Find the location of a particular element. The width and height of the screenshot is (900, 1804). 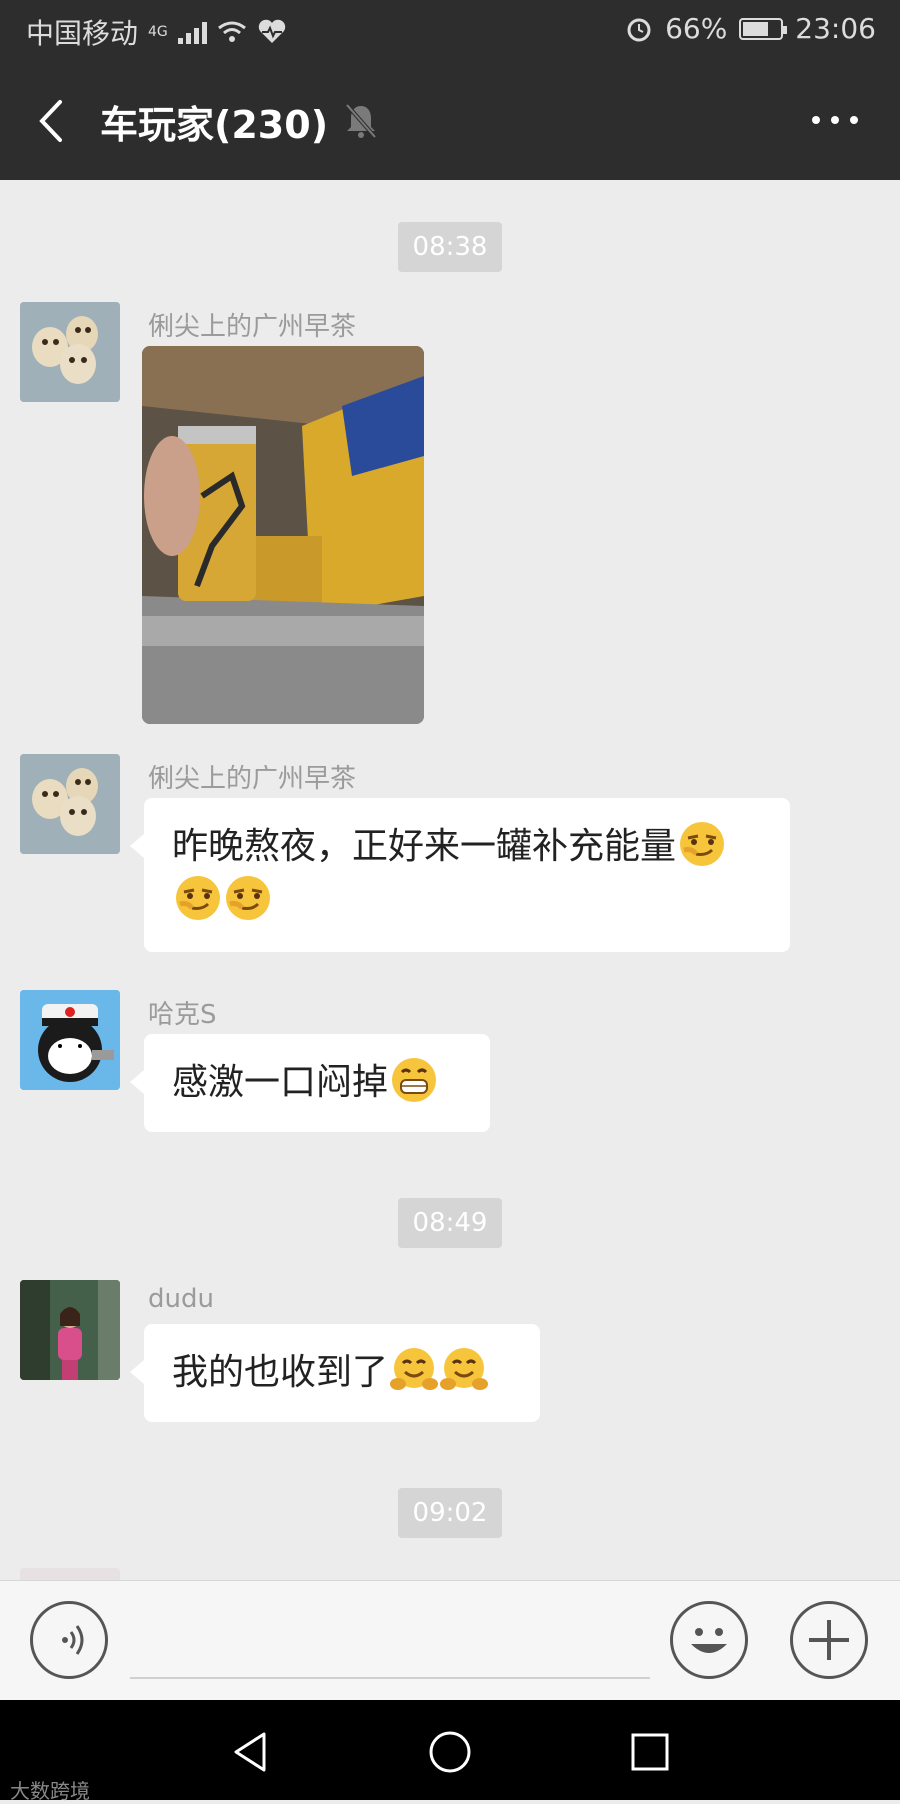

status-bar: 中国移动 4G 66% 23:06 is located at coordinates (450, 30).